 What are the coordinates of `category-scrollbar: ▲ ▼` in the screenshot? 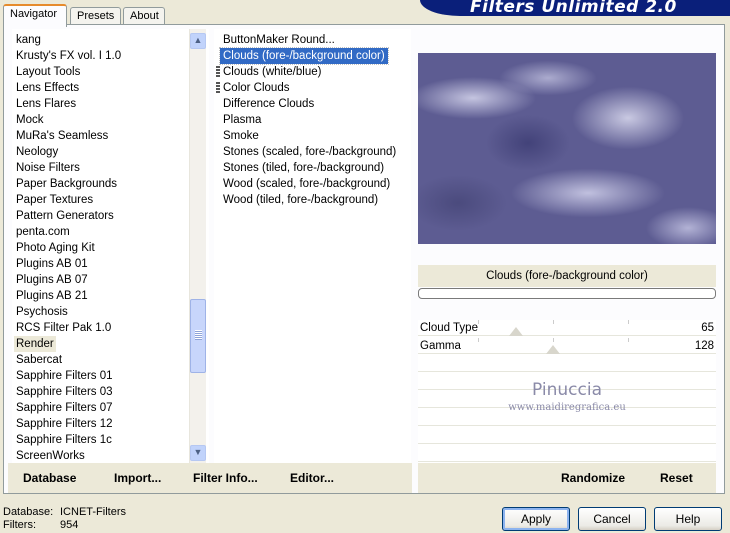 It's located at (197, 246).